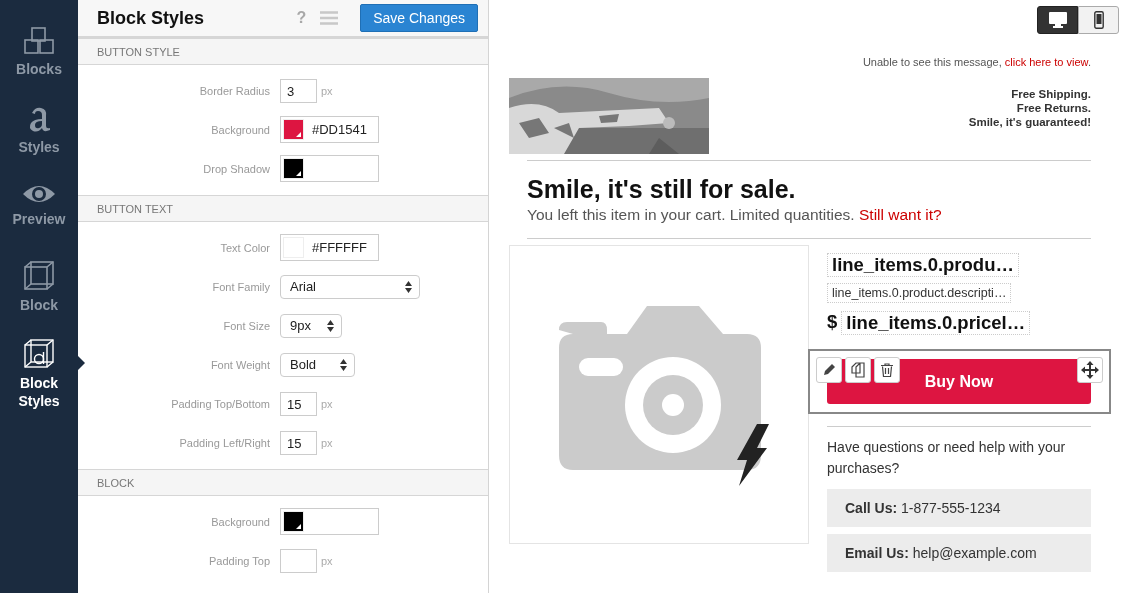 Image resolution: width=1125 pixels, height=593 pixels. What do you see at coordinates (220, 403) in the screenshot?
I see `field-label: Padding Top/Bottom` at bounding box center [220, 403].